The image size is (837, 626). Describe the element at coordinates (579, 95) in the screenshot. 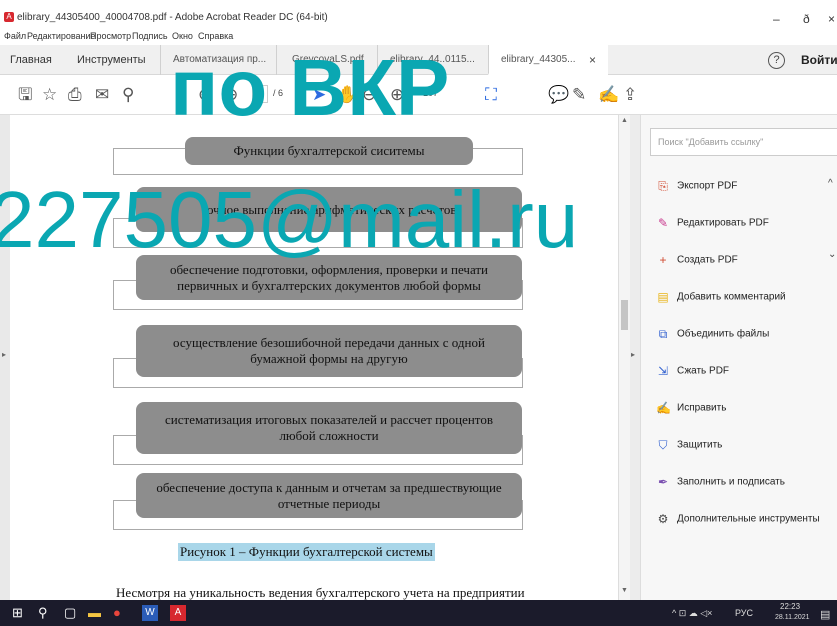

I see `pen-icon: ✎` at that location.